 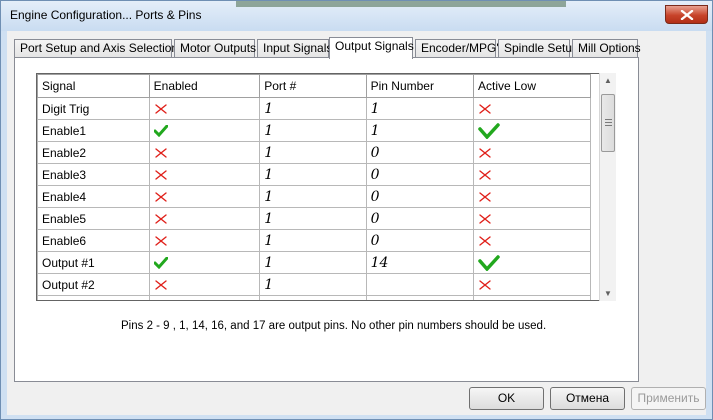 I want to click on table-row: Enable4 1 0, so click(x=314, y=196).